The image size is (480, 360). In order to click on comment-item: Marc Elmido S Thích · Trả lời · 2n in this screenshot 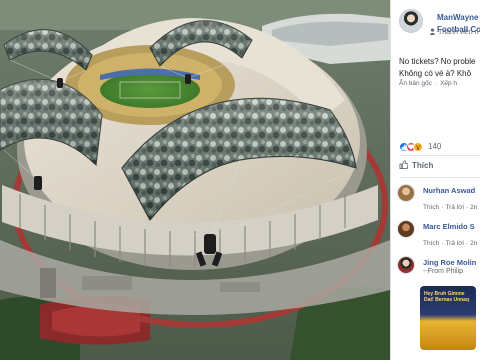, I will do `click(438, 236)`.